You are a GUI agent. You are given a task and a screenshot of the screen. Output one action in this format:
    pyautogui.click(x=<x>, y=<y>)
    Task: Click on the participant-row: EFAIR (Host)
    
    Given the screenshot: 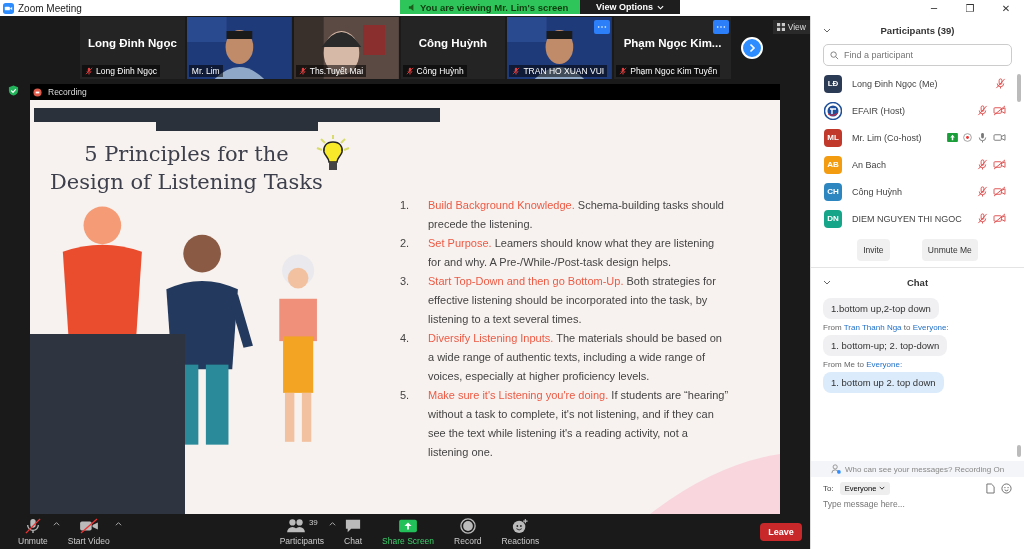 What is the action you would take?
    pyautogui.click(x=917, y=110)
    